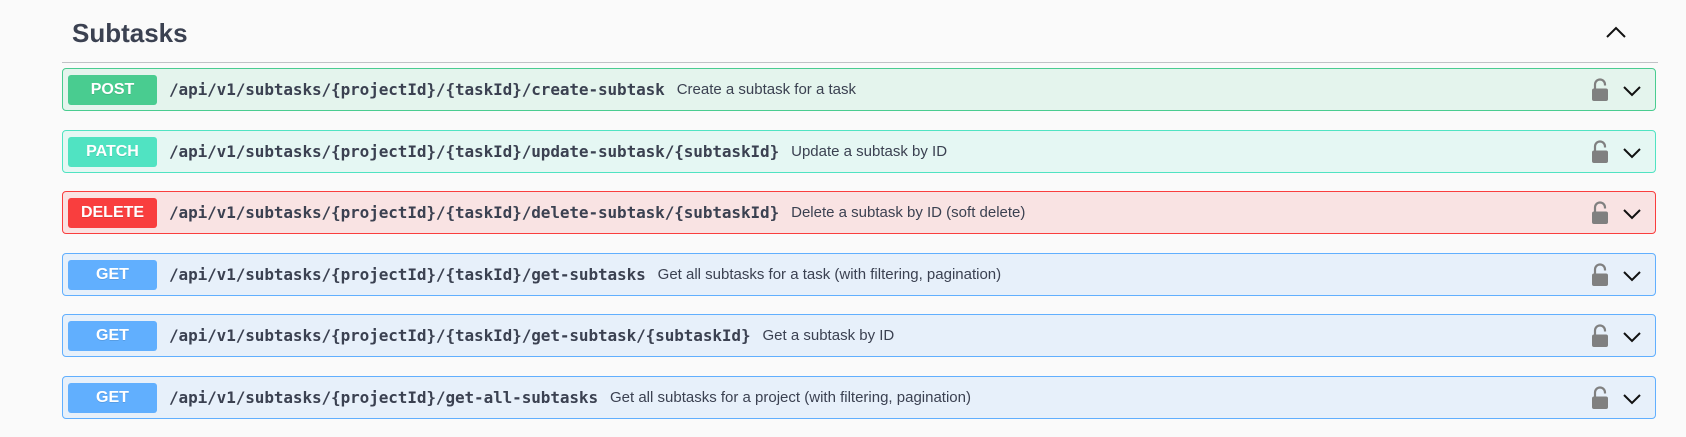 Image resolution: width=1686 pixels, height=437 pixels. What do you see at coordinates (828, 335) in the screenshot?
I see `endpoint-summary: Get a subtask by ID` at bounding box center [828, 335].